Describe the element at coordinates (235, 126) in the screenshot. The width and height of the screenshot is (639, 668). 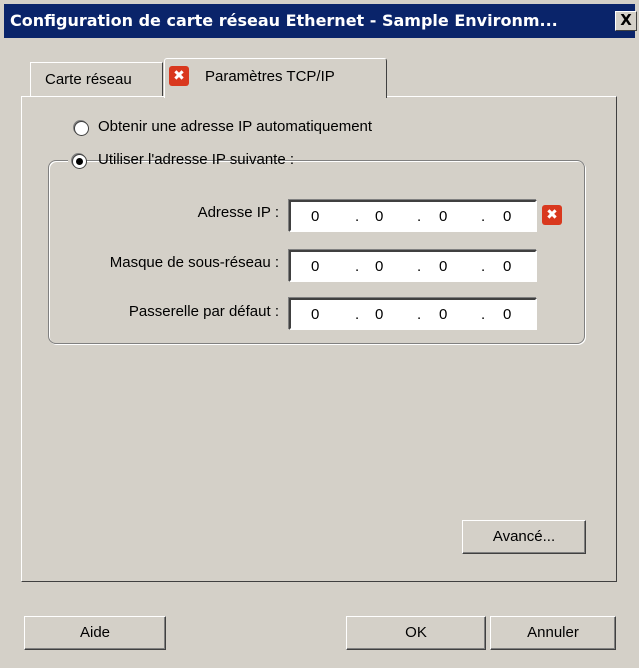
I see `radio-auto-ip-label: Obtenir une adresse IP automatiquement` at that location.